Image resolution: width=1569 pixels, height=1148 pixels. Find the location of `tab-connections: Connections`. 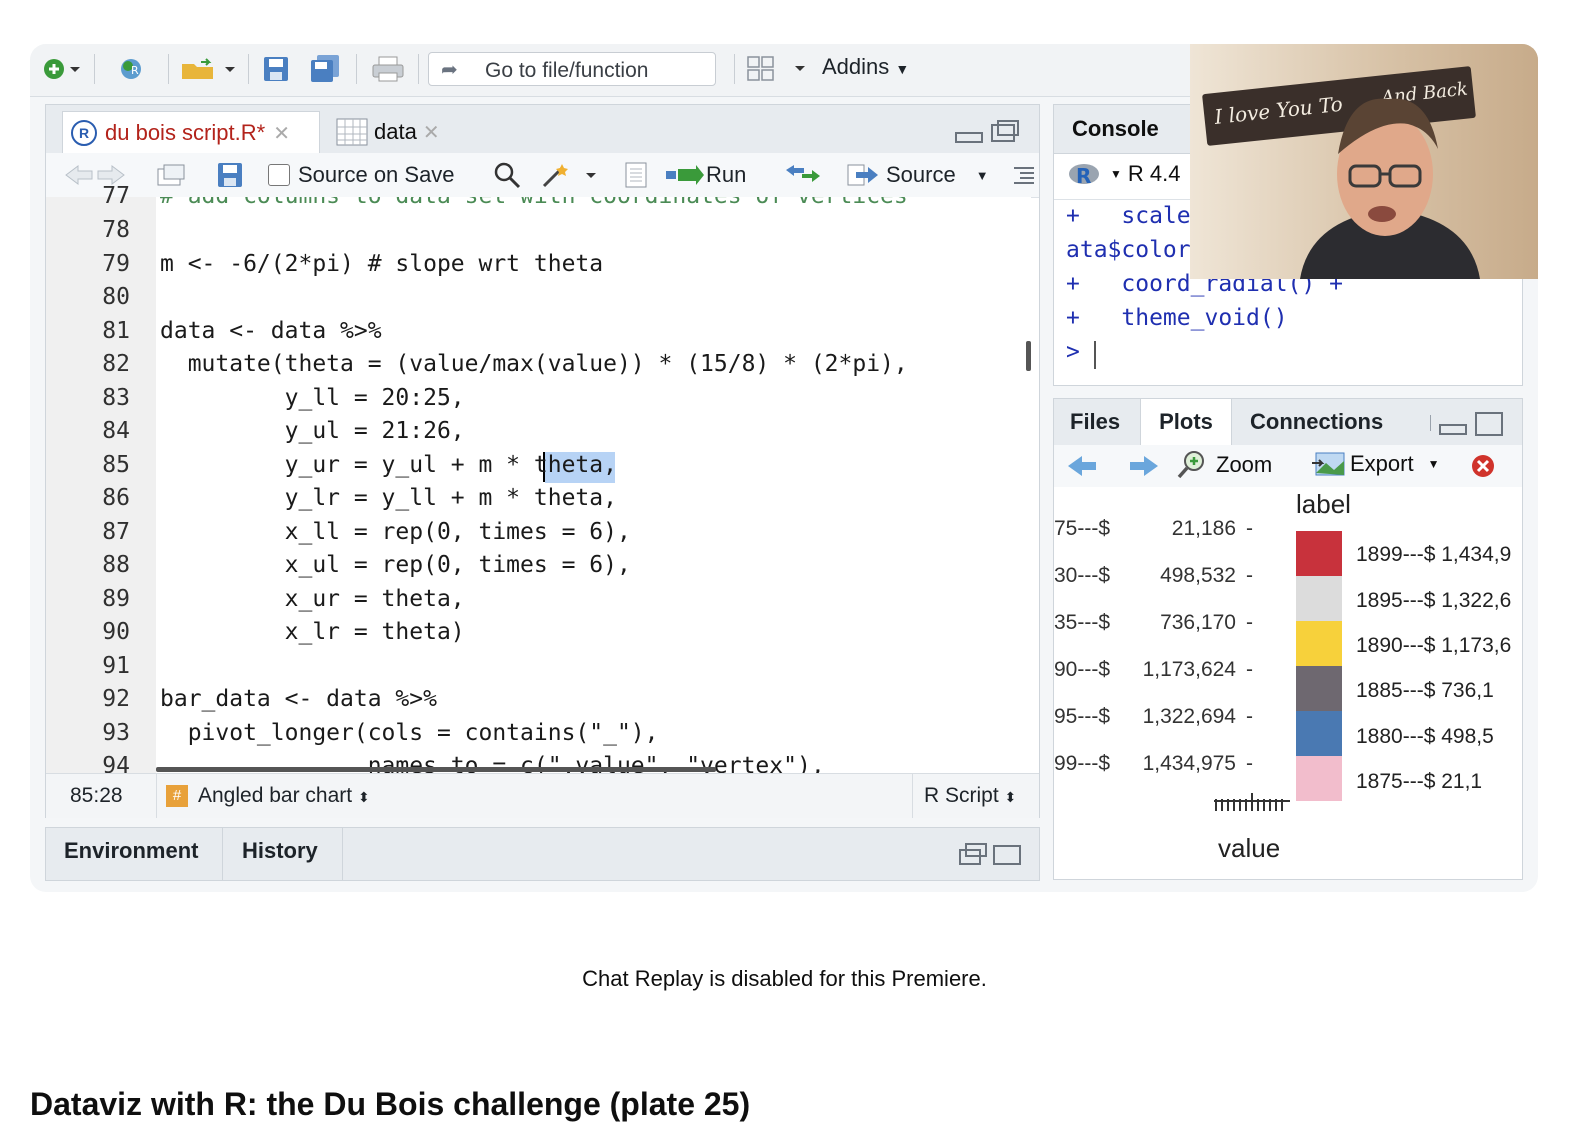

tab-connections: Connections is located at coordinates (1316, 422).